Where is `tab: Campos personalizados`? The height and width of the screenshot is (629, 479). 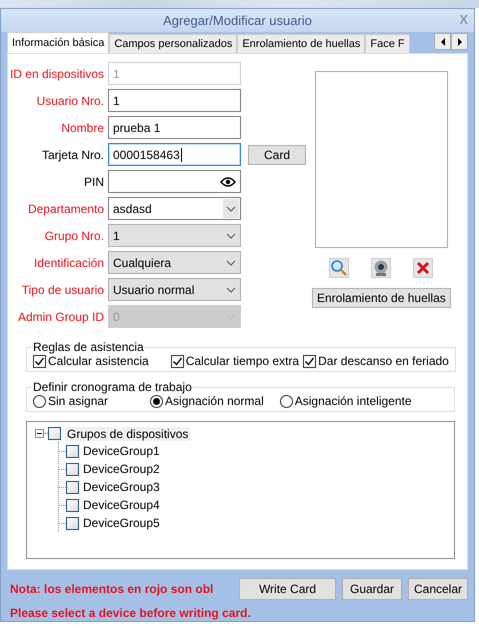 tab: Campos personalizados is located at coordinates (173, 43).